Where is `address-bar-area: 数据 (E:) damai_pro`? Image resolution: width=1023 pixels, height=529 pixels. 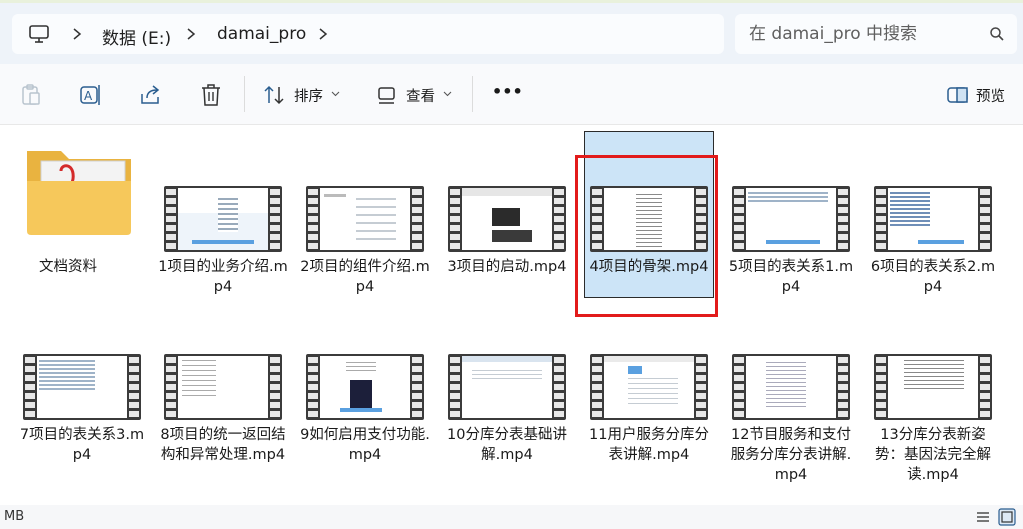 address-bar-area: 数据 (E:) damai_pro is located at coordinates (511, 32).